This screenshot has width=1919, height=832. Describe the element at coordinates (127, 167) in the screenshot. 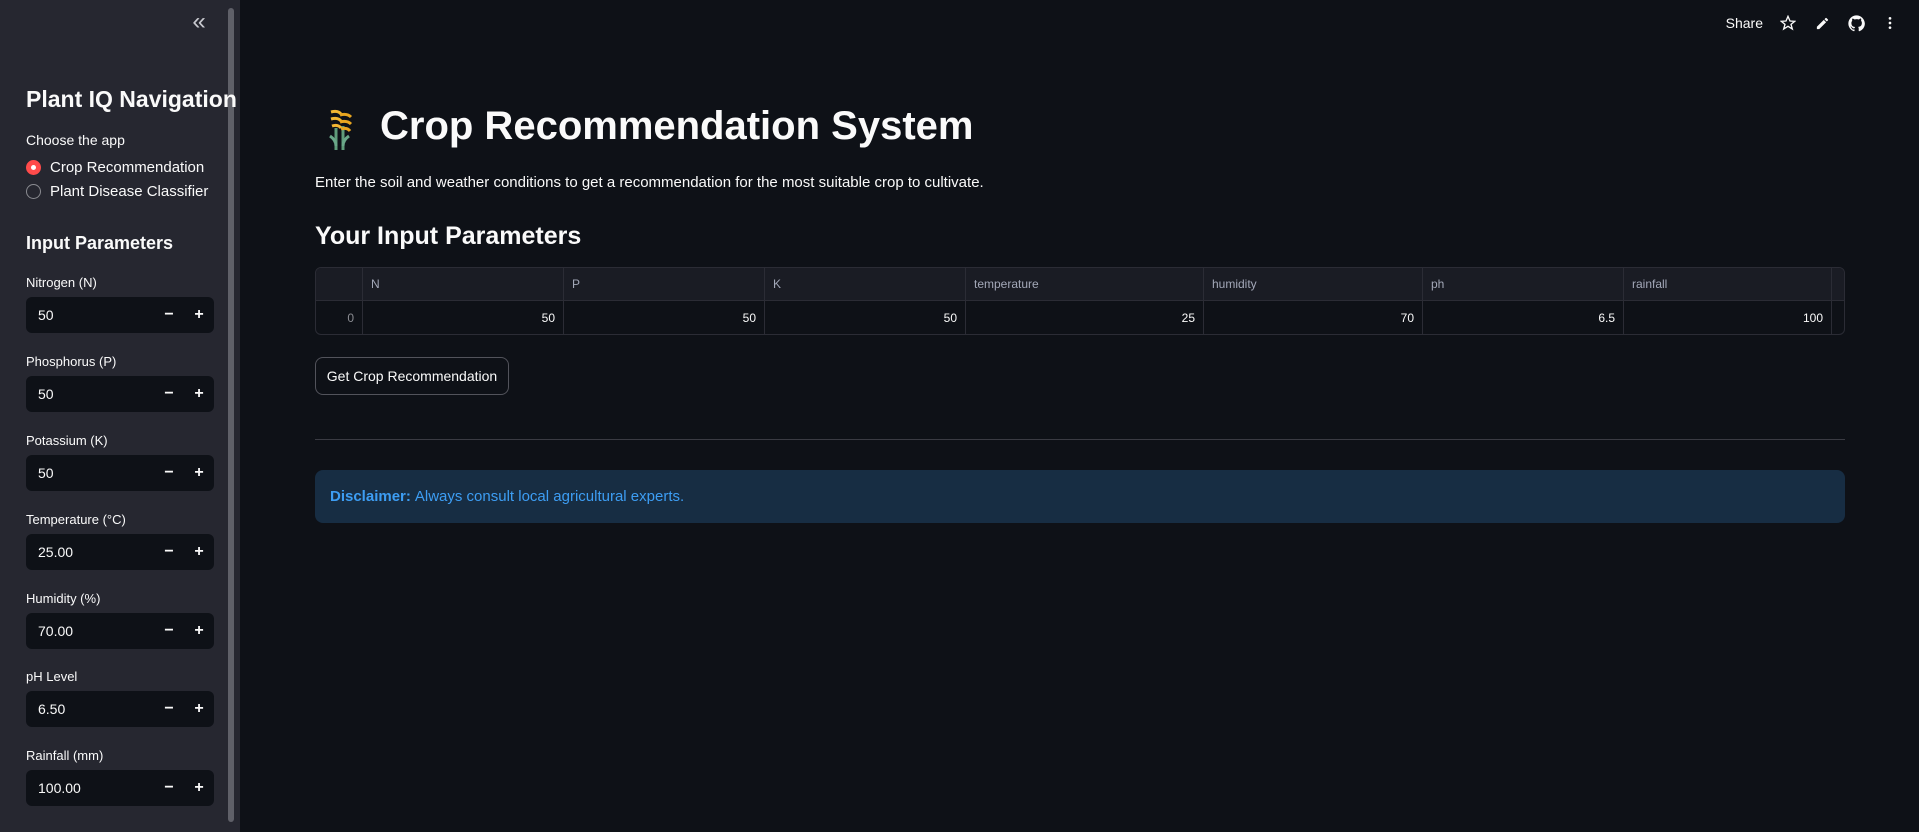

I see `radio-label: Crop Recommendation` at that location.